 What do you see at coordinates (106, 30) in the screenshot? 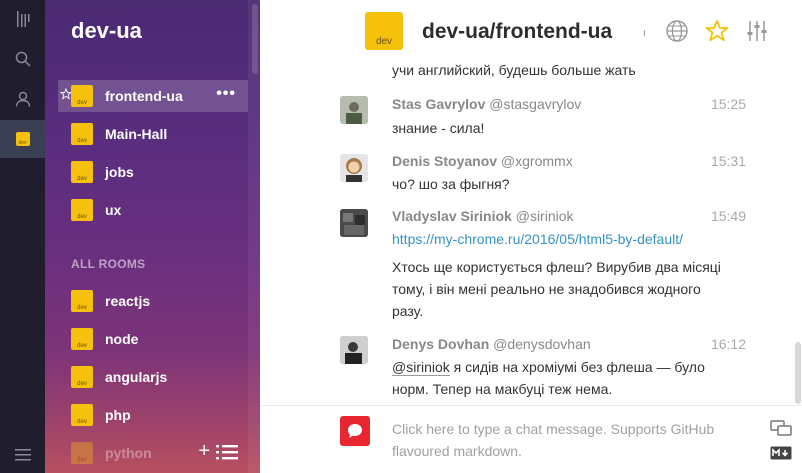
I see `community-title: dev-ua` at bounding box center [106, 30].